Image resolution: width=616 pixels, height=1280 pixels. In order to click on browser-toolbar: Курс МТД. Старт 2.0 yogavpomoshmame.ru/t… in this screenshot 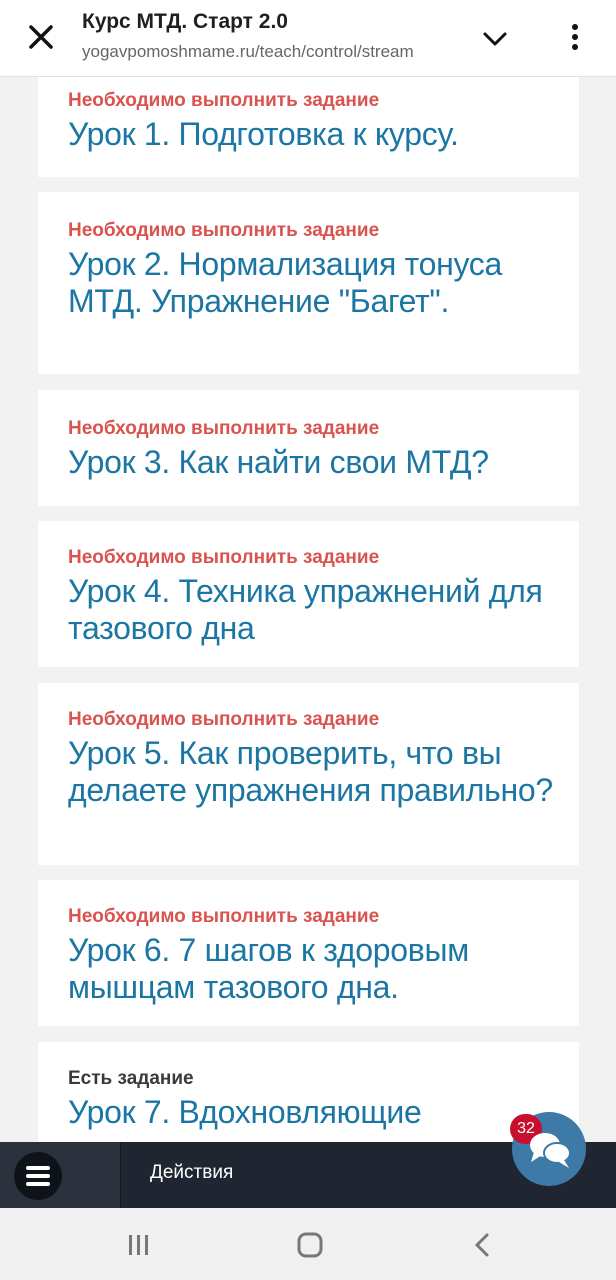, I will do `click(308, 38)`.